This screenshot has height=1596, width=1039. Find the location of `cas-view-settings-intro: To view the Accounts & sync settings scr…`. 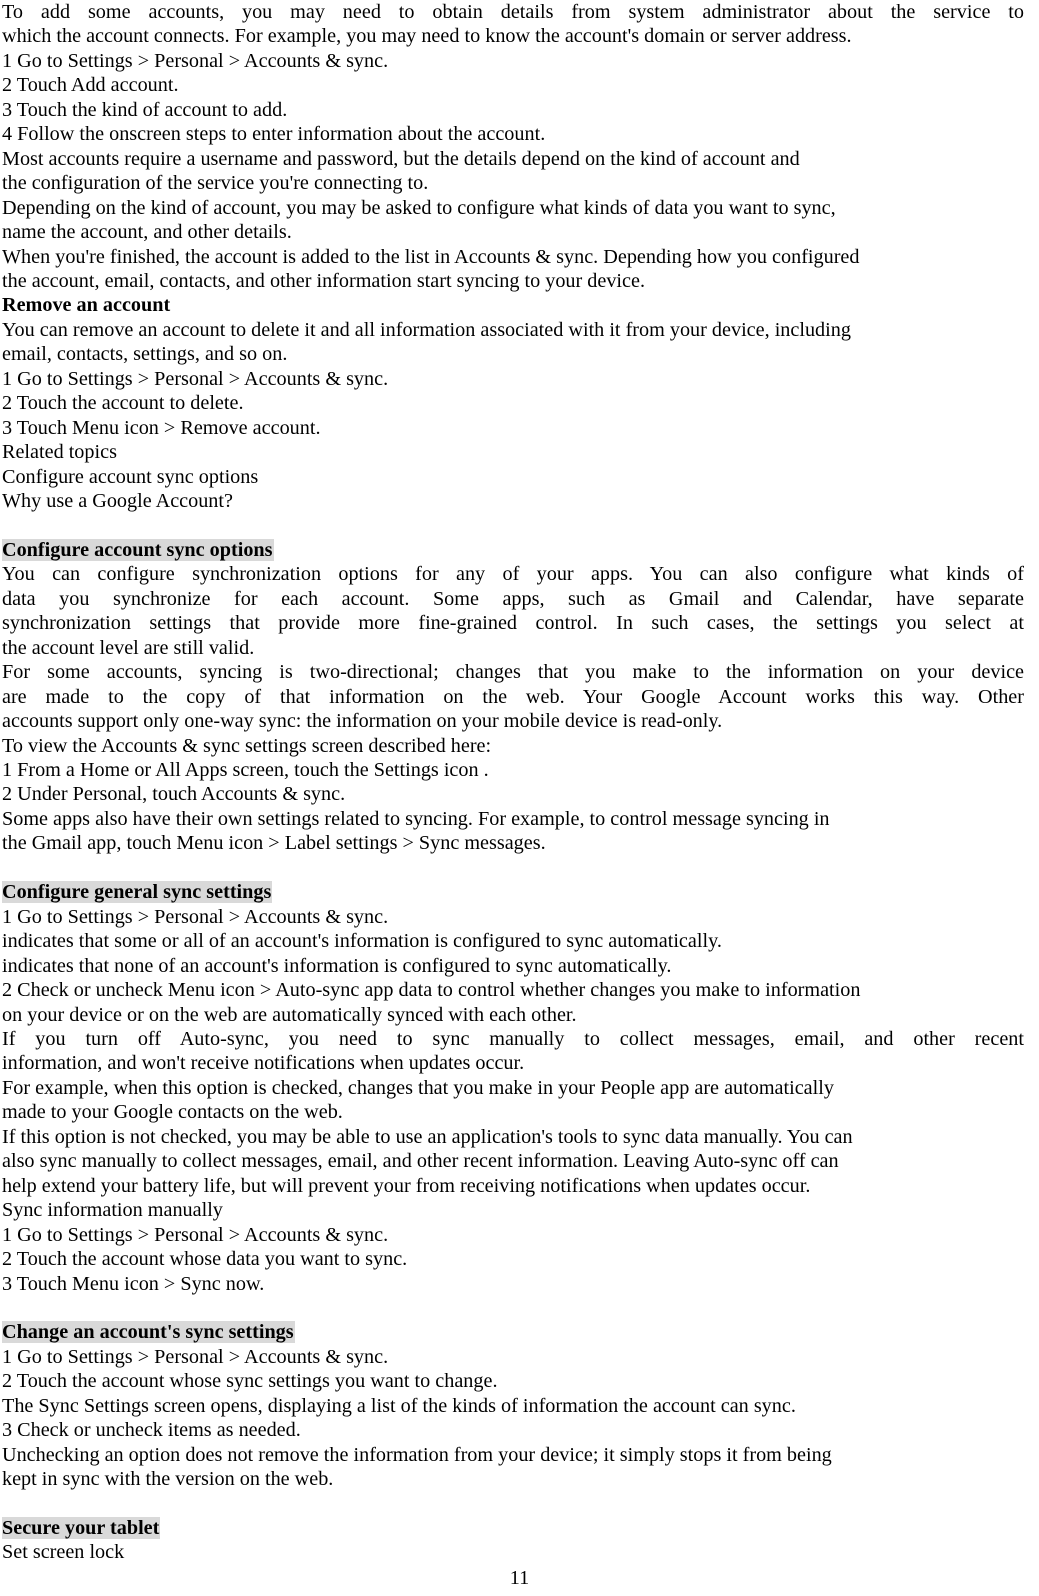

cas-view-settings-intro: To view the Accounts & sync settings scr… is located at coordinates (247, 745).